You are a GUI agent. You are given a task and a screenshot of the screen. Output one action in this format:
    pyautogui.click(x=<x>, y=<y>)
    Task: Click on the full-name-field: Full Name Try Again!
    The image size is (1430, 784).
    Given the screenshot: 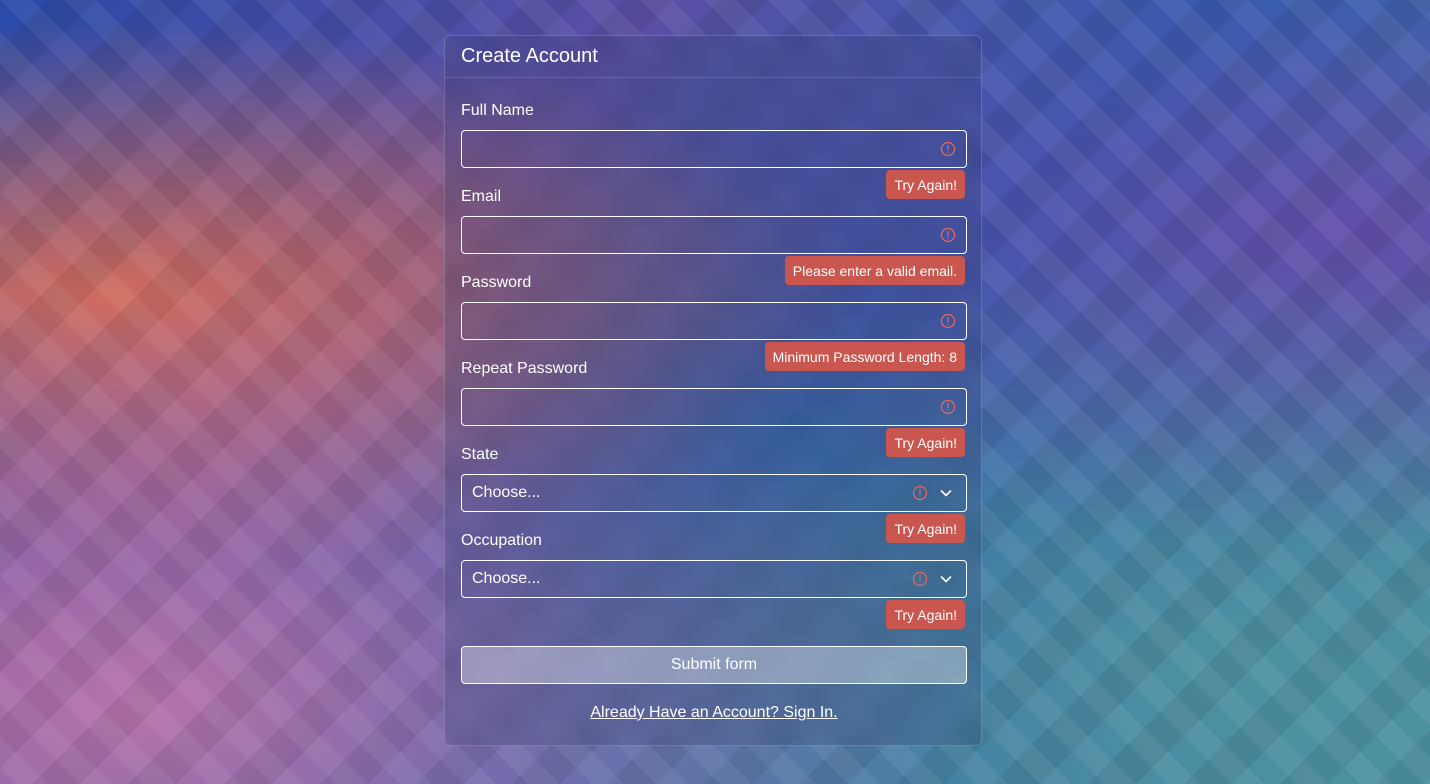 What is the action you would take?
    pyautogui.click(x=714, y=138)
    